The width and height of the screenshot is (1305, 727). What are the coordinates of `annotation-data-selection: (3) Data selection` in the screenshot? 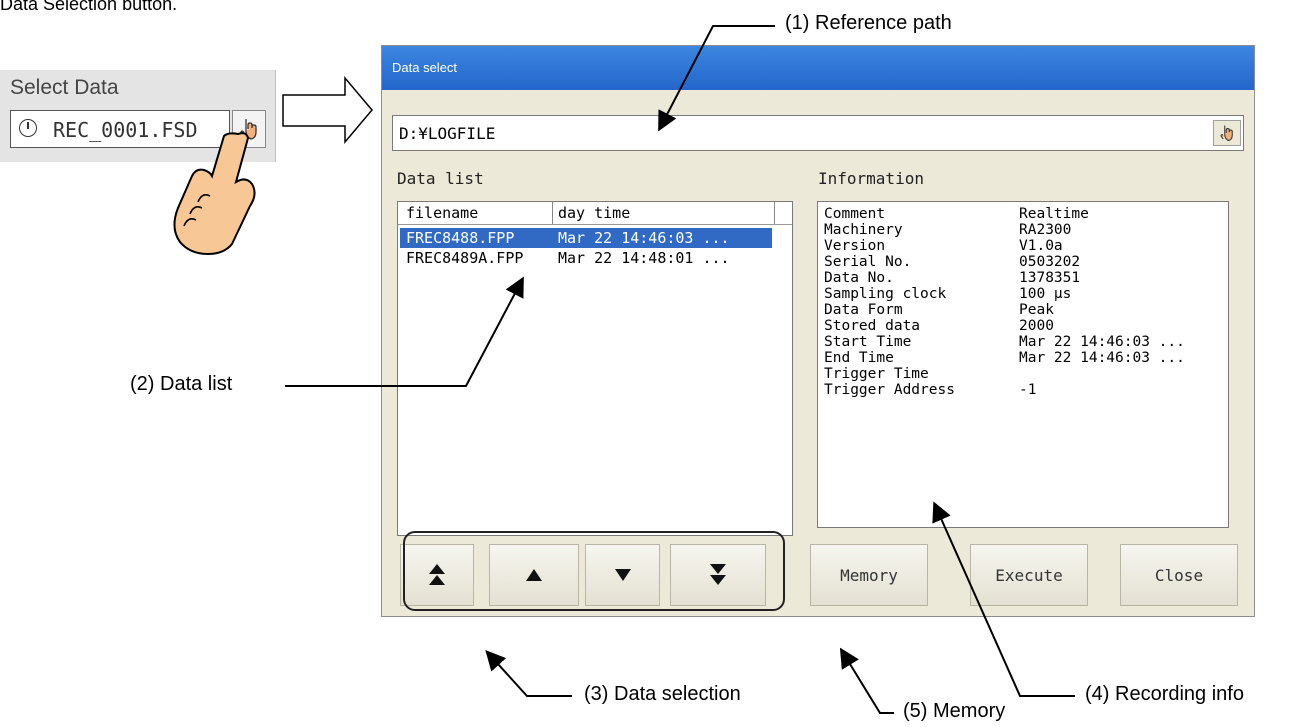 It's located at (662, 694).